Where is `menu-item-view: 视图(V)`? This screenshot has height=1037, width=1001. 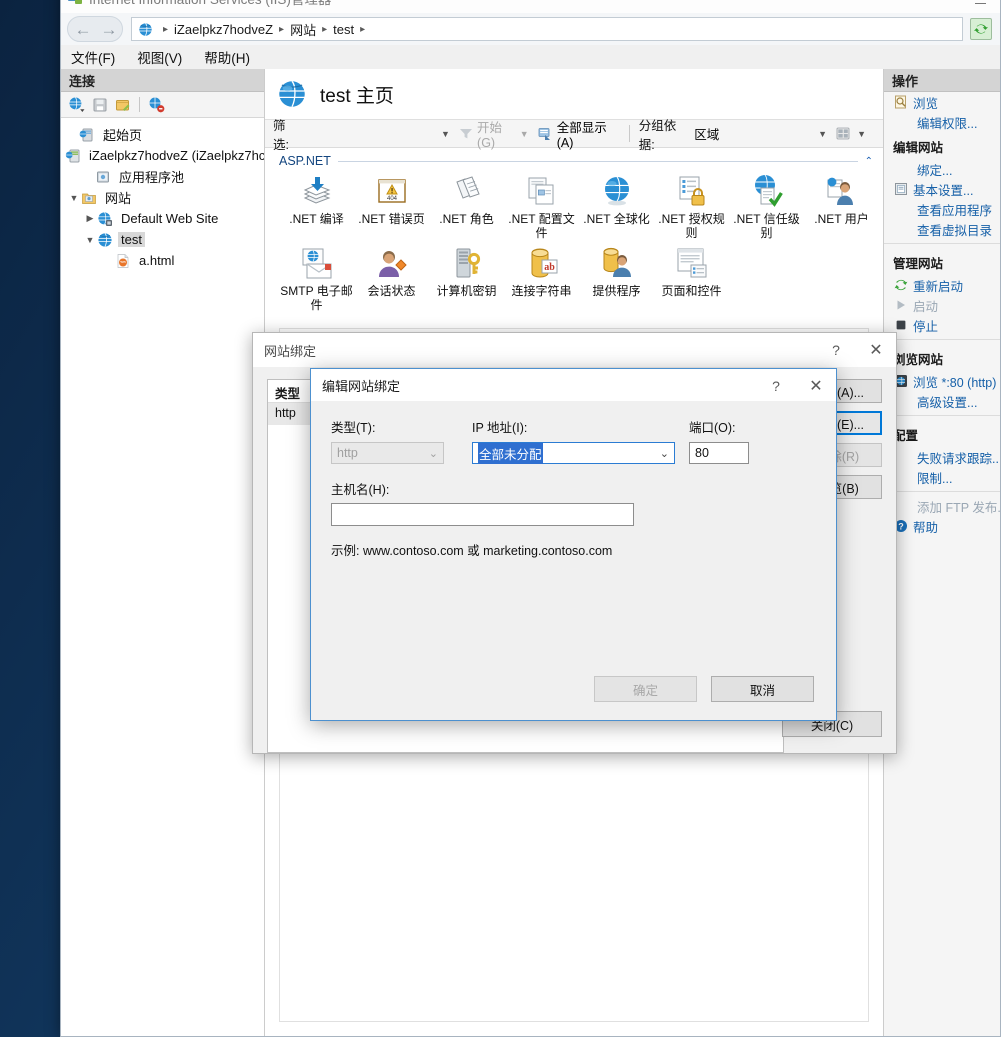 menu-item-view: 视图(V) is located at coordinates (159, 57).